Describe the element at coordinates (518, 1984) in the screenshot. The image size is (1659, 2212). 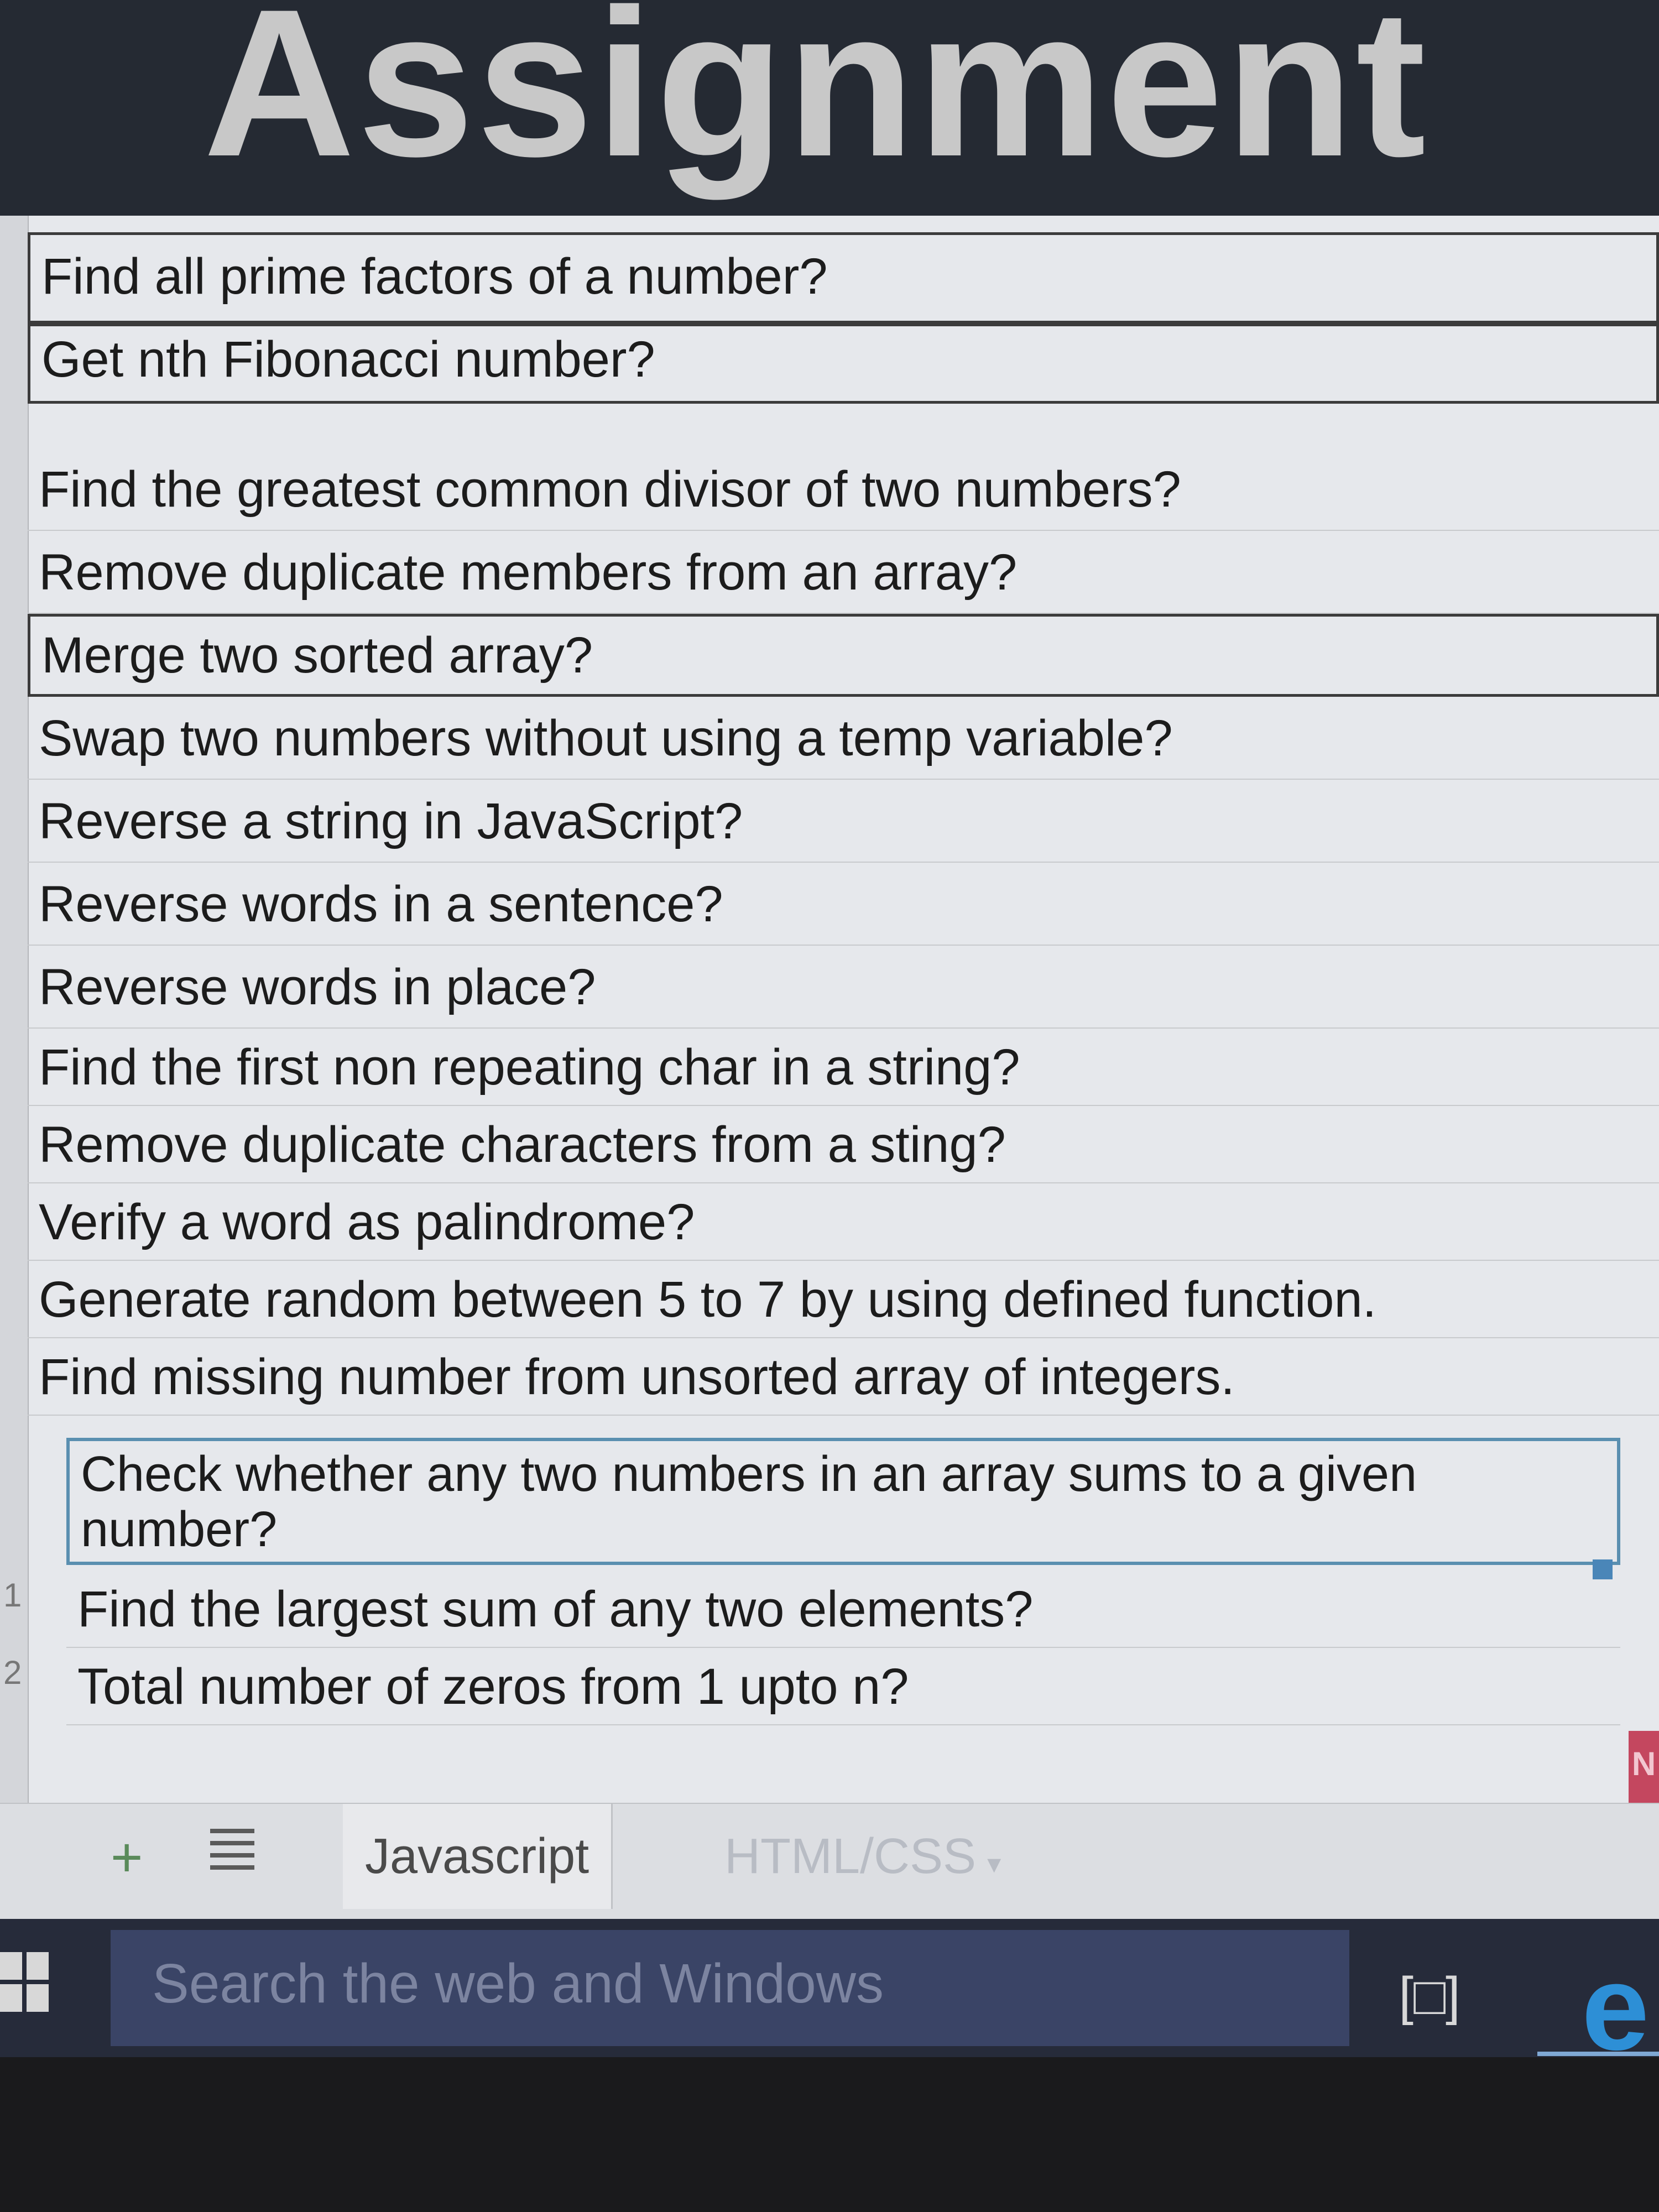
I see `search-placeholder: Search the web and Windows` at that location.